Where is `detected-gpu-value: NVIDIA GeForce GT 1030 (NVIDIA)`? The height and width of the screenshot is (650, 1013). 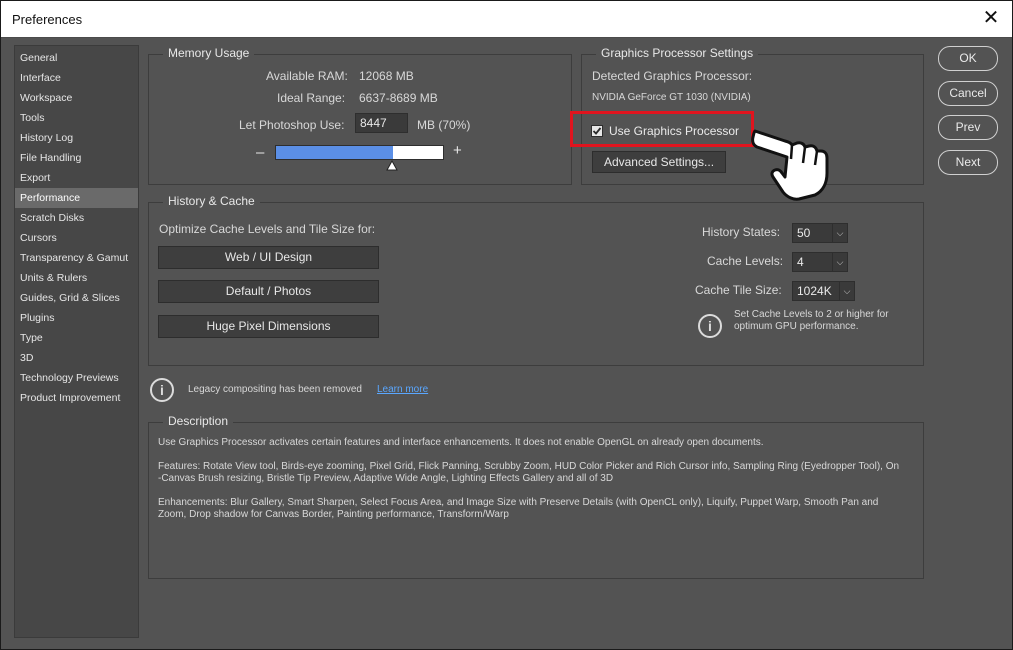 detected-gpu-value: NVIDIA GeForce GT 1030 (NVIDIA) is located at coordinates (671, 97).